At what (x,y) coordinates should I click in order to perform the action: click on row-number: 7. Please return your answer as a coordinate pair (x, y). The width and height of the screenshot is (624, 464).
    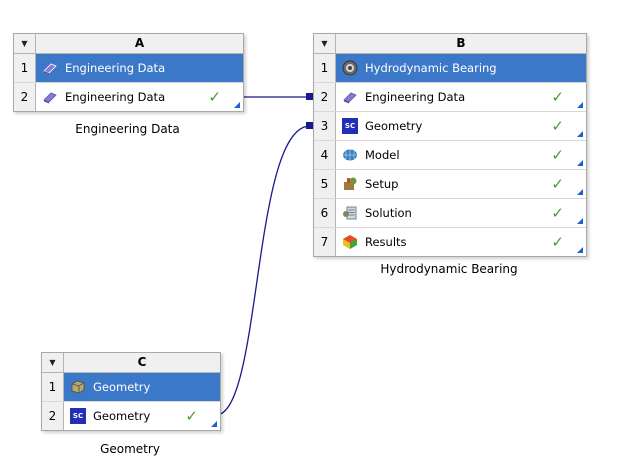
    Looking at the image, I should click on (325, 242).